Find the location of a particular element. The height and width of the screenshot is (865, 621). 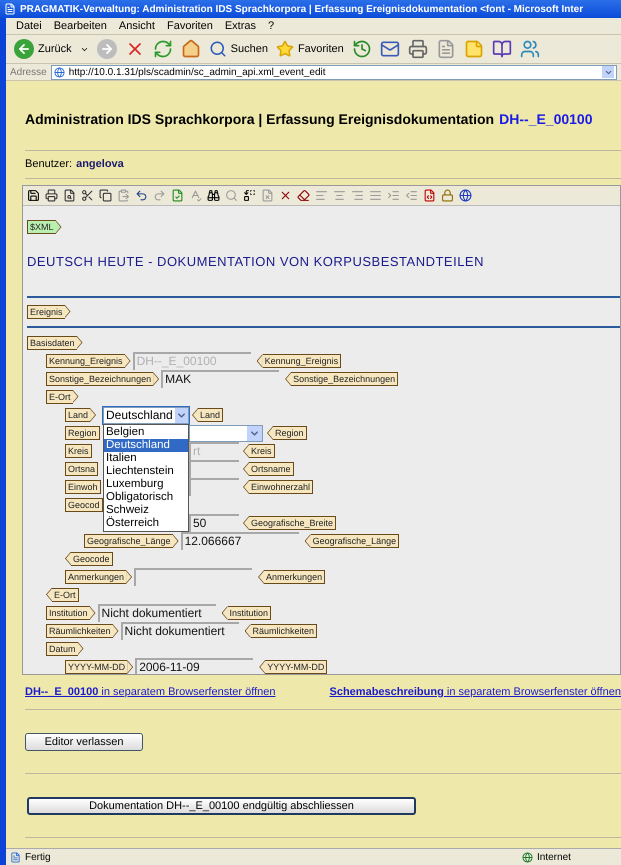

menu-item: ? is located at coordinates (271, 26).